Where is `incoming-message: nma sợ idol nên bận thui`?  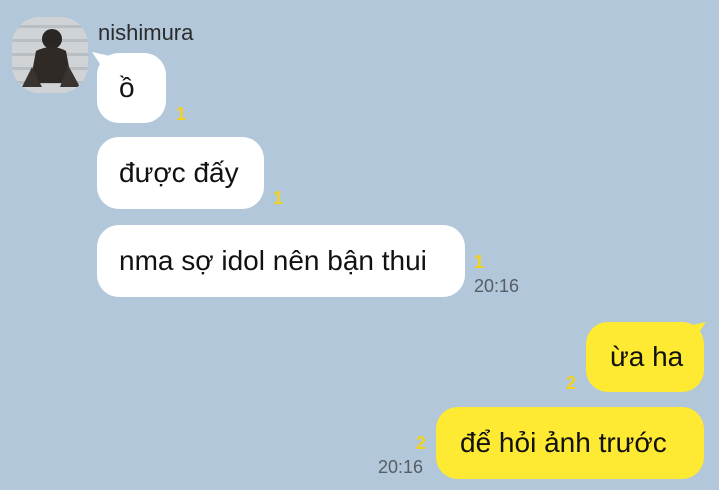
incoming-message: nma sợ idol nên bận thui is located at coordinates (281, 261).